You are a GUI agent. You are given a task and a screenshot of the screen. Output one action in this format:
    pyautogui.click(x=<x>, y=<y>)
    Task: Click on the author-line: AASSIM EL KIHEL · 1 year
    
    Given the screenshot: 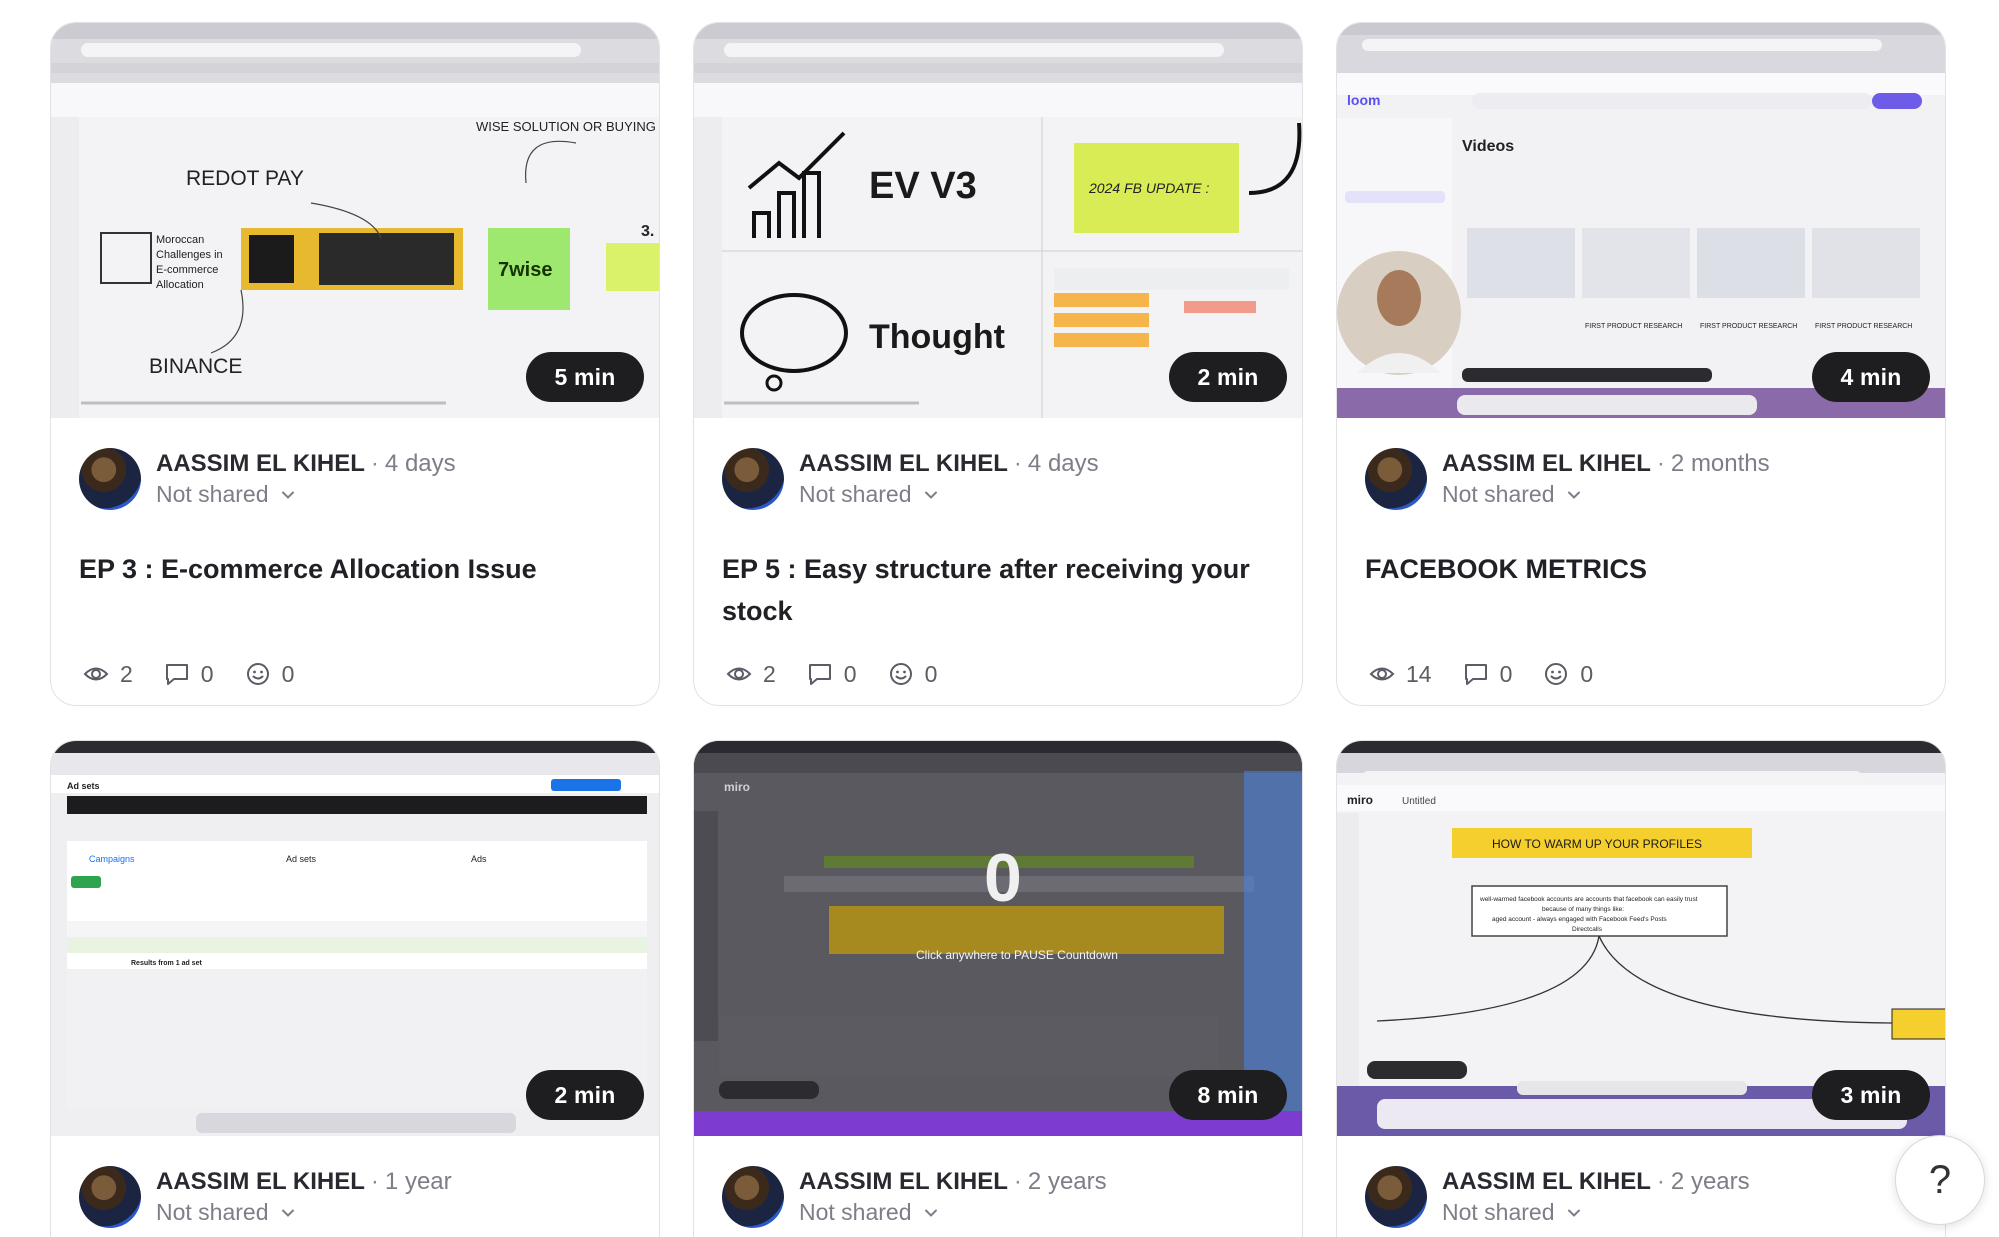 What is the action you would take?
    pyautogui.click(x=304, y=1182)
    